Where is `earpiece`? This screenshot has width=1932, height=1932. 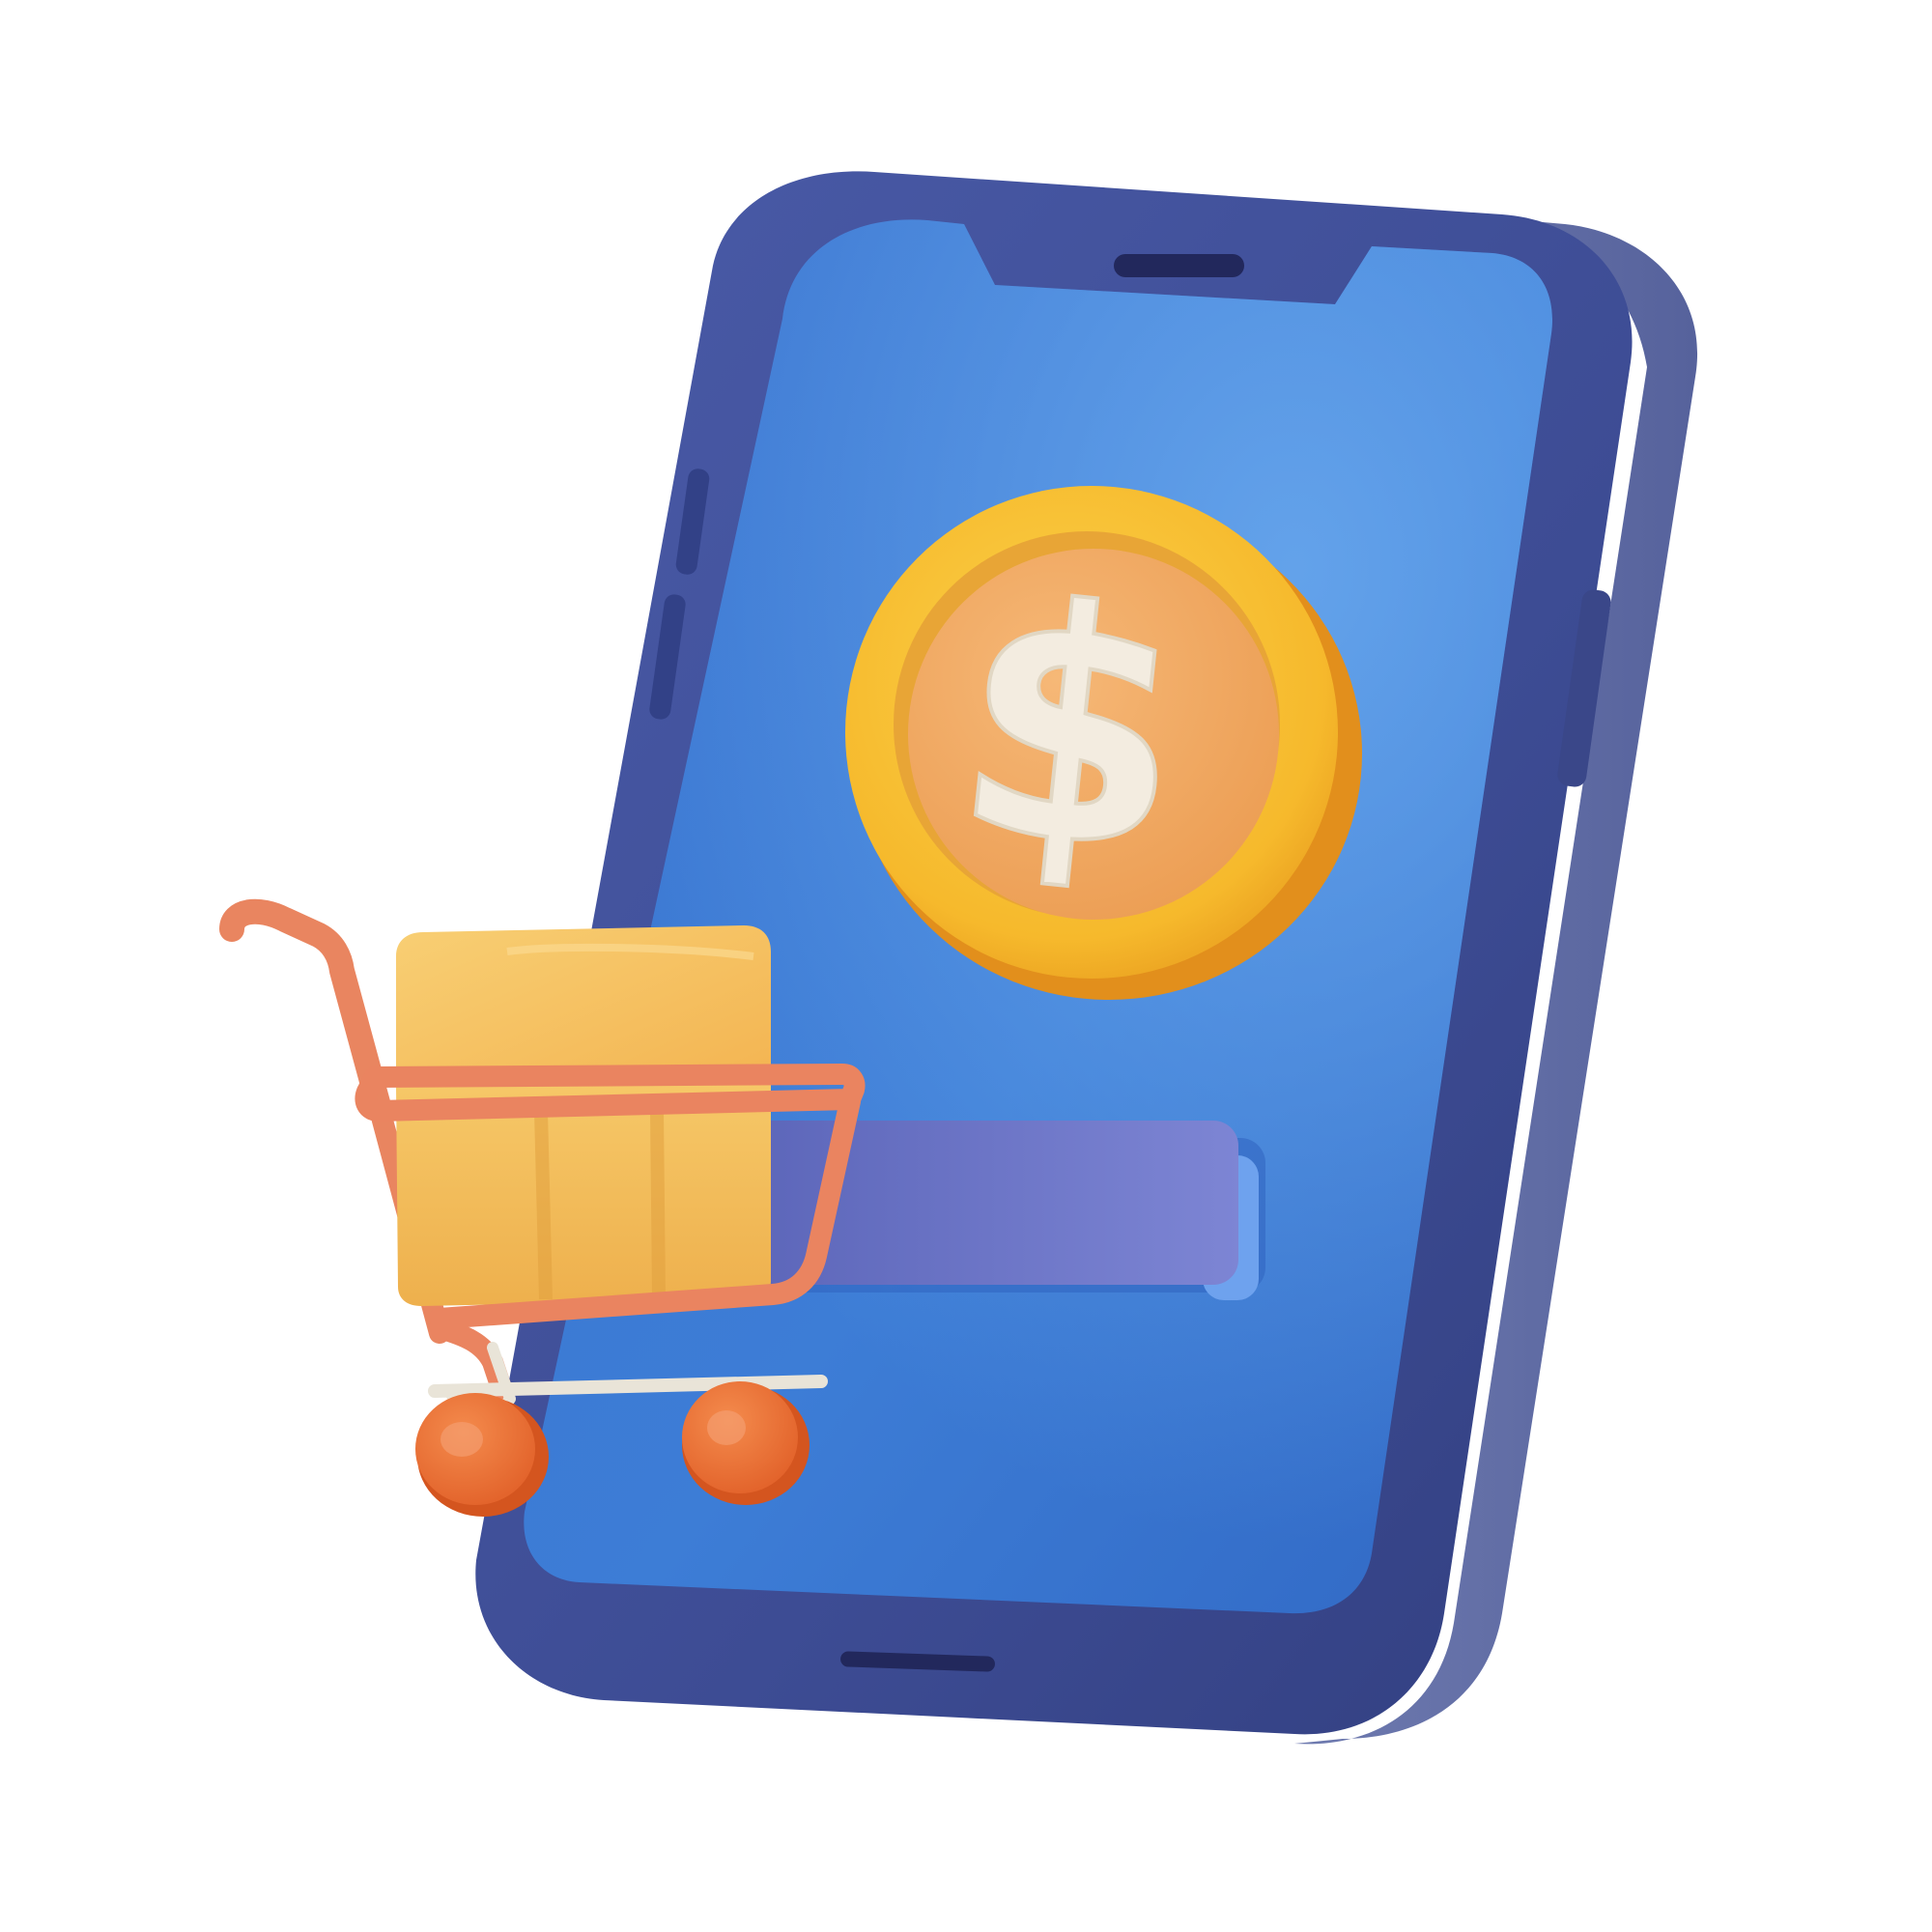 earpiece is located at coordinates (1179, 265).